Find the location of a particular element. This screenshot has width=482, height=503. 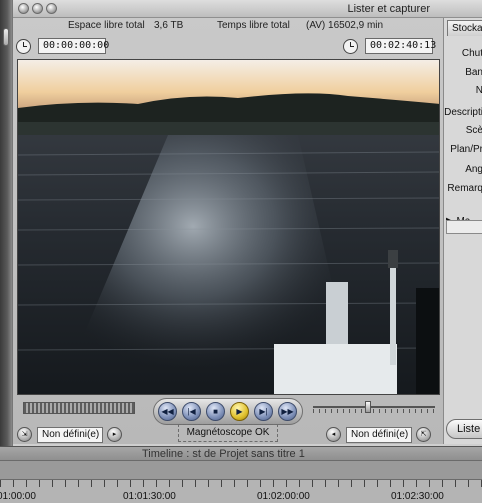

field-label-description: Descripti is located at coordinates (463, 112).